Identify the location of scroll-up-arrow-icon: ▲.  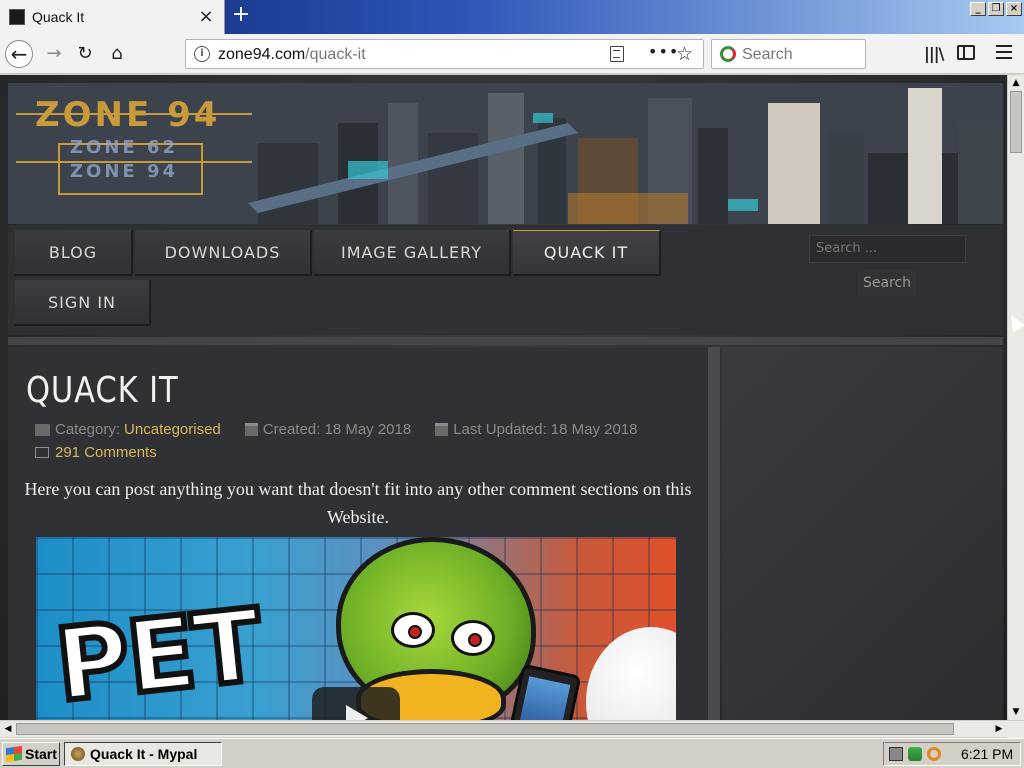
(1016, 83).